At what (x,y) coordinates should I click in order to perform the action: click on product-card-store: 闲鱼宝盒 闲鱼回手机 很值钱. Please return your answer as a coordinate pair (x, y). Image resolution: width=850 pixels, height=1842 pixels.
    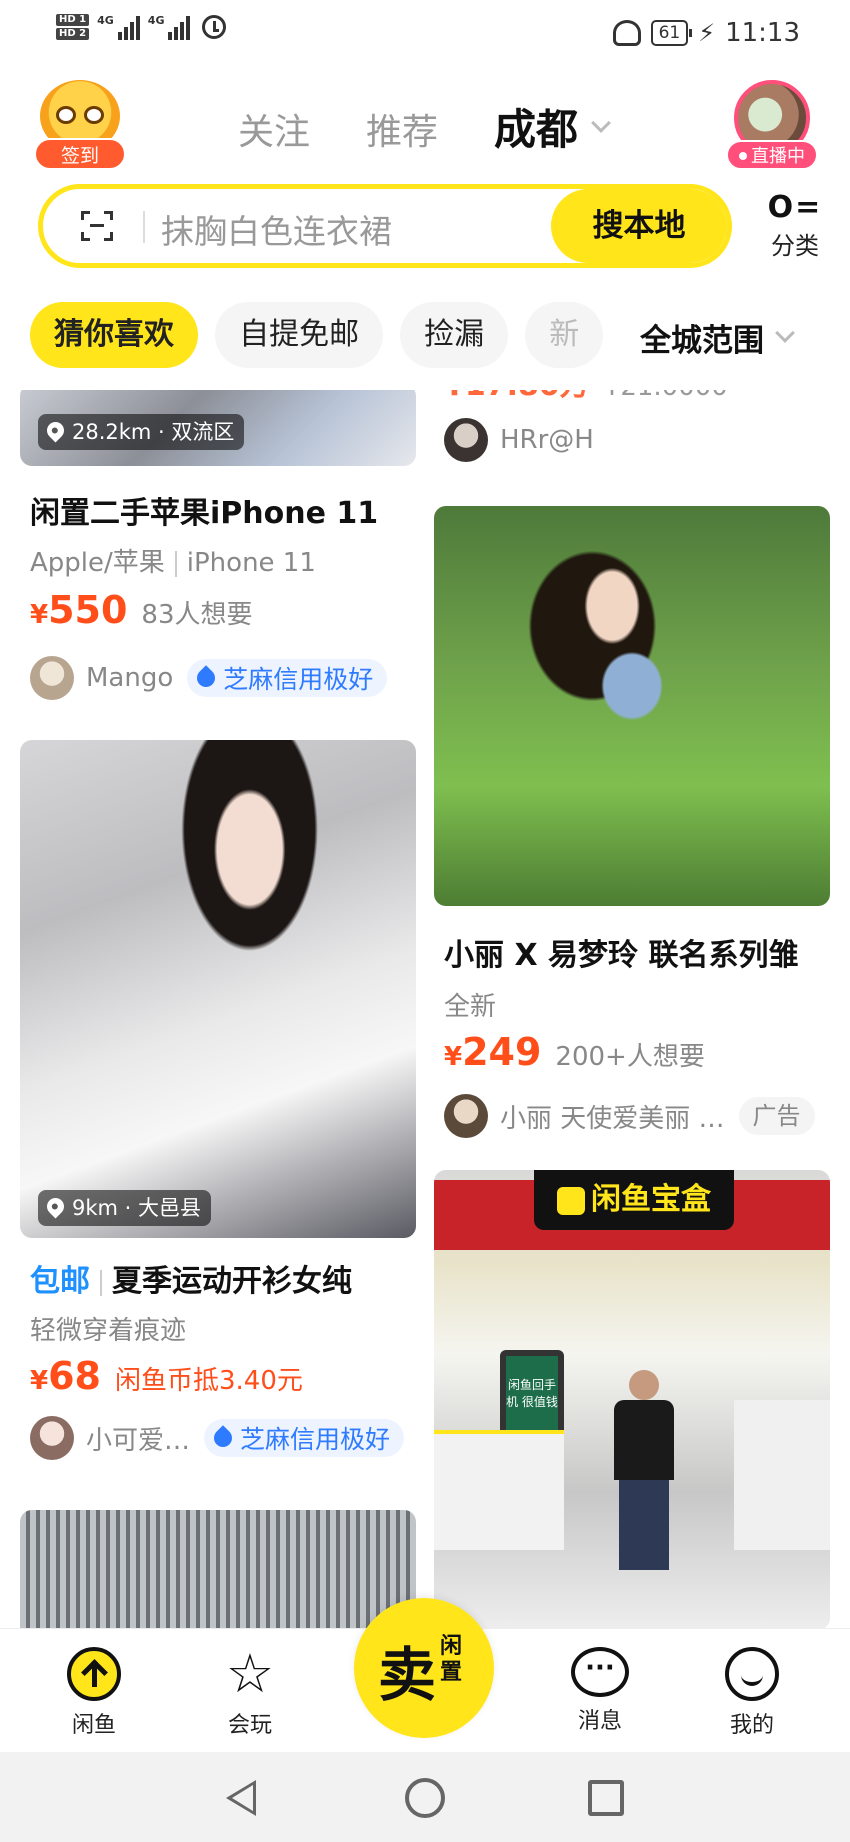
    Looking at the image, I should click on (632, 1399).